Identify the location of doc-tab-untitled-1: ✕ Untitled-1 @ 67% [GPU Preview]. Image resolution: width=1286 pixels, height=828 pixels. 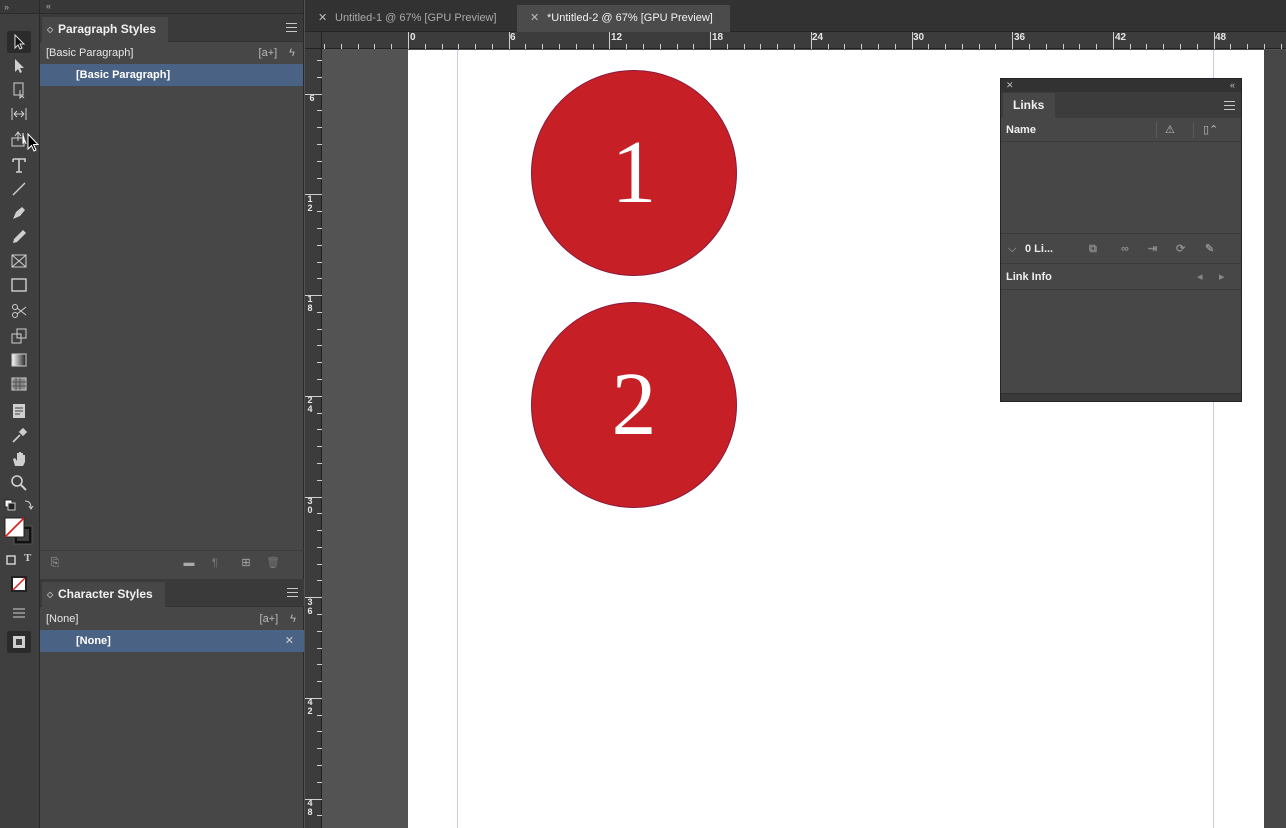
(411, 18).